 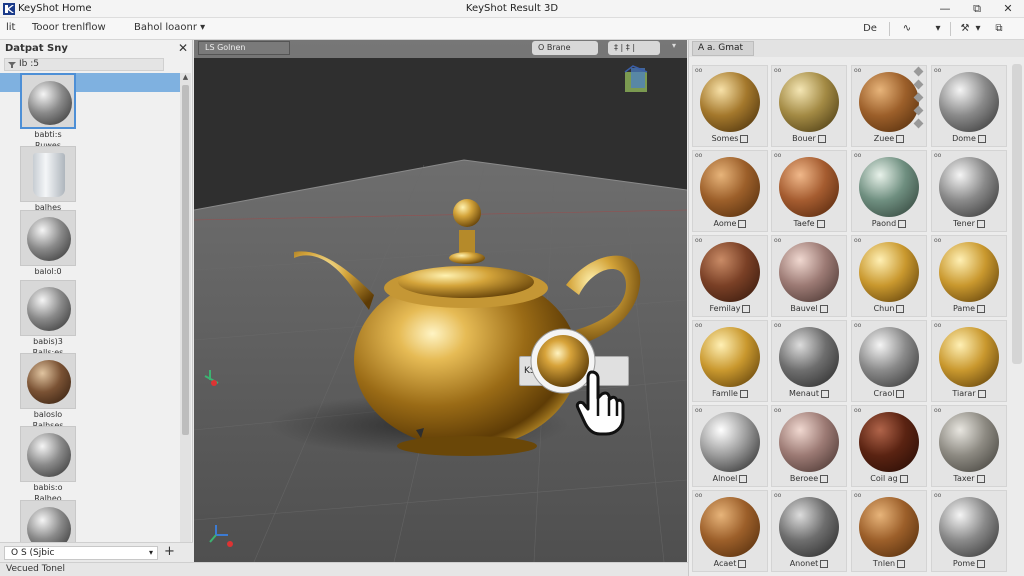 What do you see at coordinates (185, 260) in the screenshot?
I see `scroll-thumb` at bounding box center [185, 260].